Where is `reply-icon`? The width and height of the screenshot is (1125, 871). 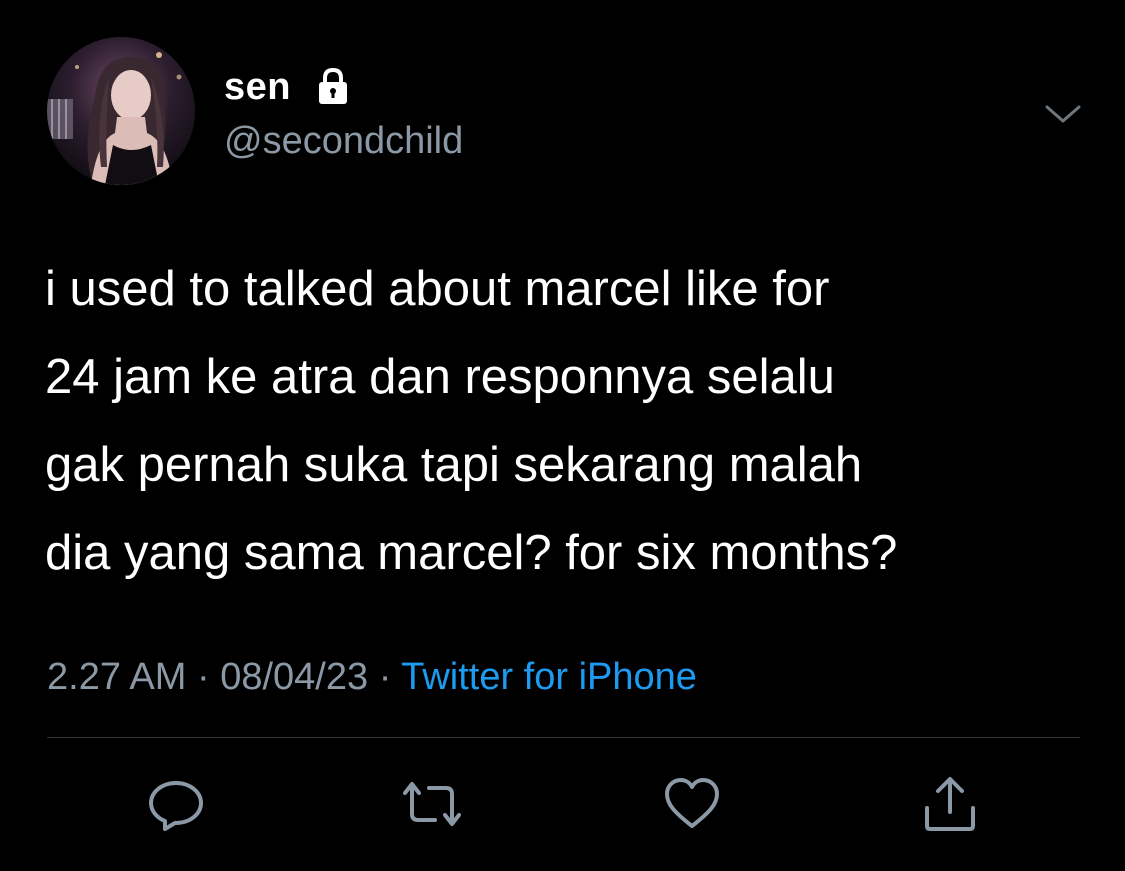 reply-icon is located at coordinates (176, 804).